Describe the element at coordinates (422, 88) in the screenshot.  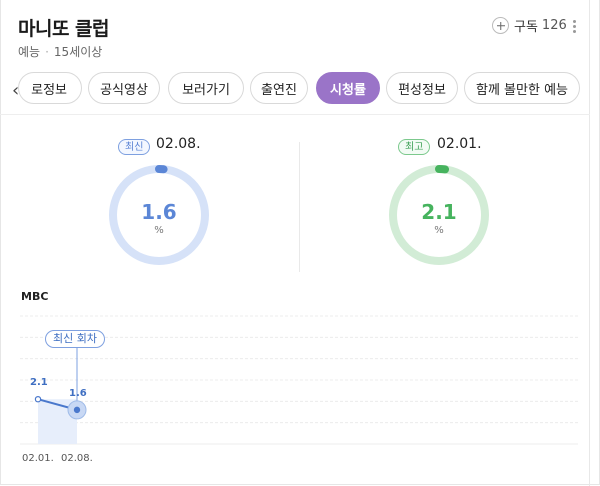
I see `tab-6: 편성정보` at that location.